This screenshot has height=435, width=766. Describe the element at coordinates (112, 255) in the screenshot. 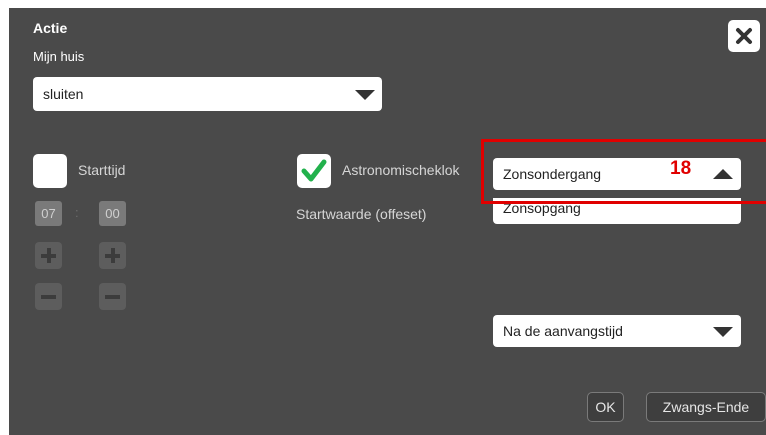

I see `minutes-increment-button` at that location.